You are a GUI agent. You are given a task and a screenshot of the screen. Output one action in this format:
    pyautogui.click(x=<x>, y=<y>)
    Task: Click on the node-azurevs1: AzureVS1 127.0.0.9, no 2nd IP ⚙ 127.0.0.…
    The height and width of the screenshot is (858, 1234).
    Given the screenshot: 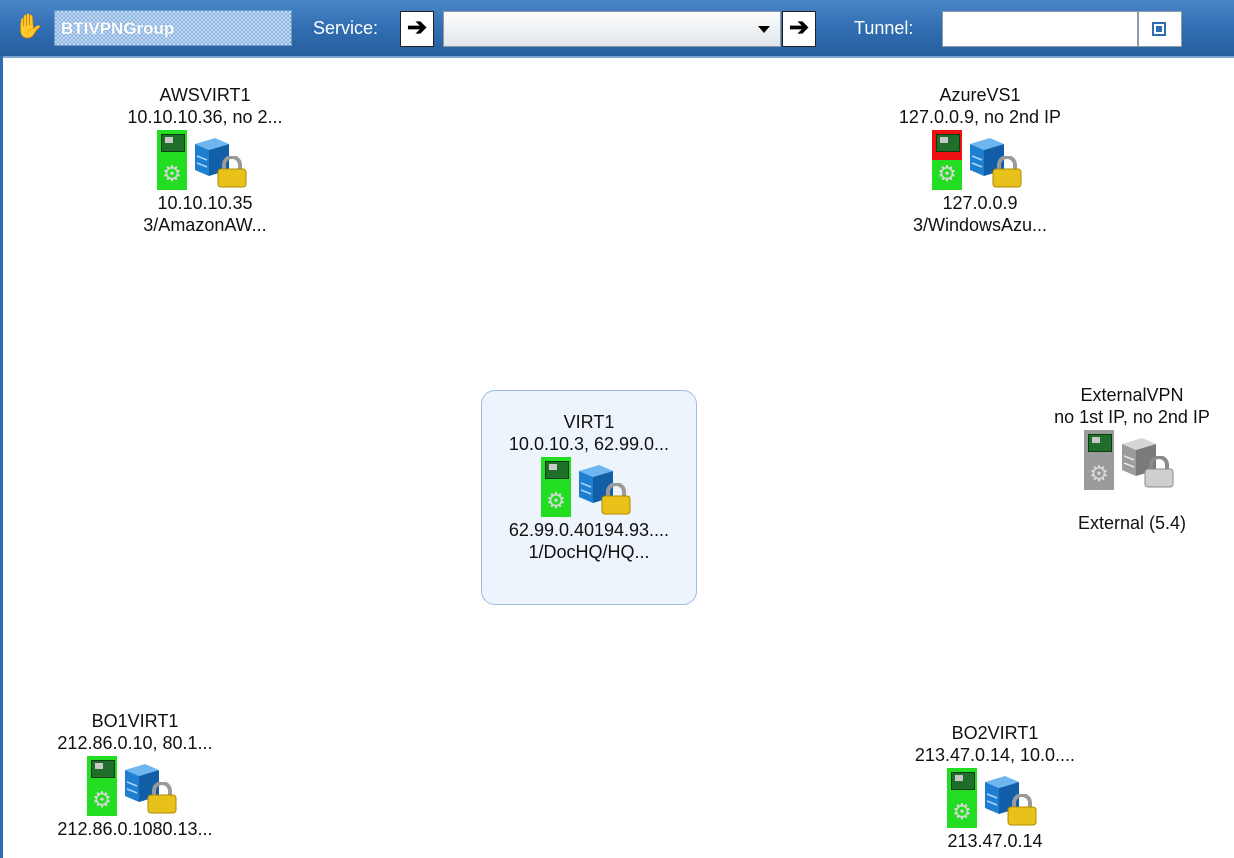 What is the action you would take?
    pyautogui.click(x=980, y=160)
    